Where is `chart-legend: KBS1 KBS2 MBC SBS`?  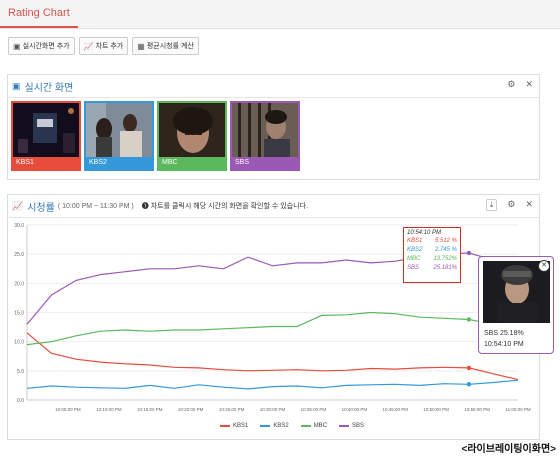
chart-legend: KBS1 KBS2 MBC SBS is located at coordinates (292, 426).